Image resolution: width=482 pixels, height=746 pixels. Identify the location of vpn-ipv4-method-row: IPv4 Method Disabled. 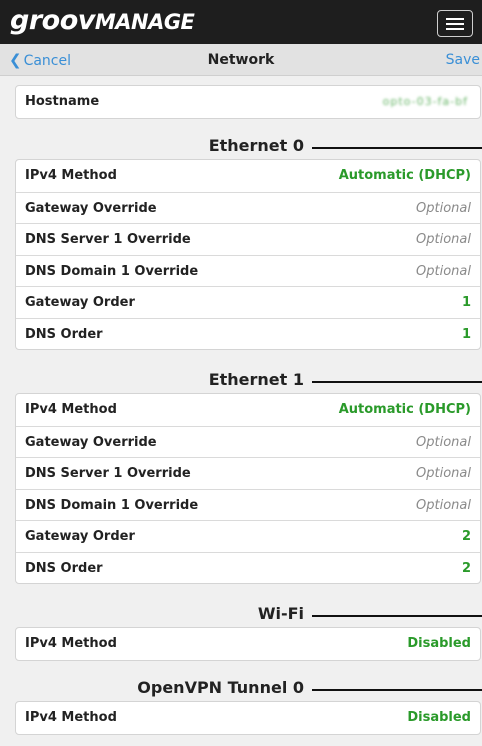
(248, 718).